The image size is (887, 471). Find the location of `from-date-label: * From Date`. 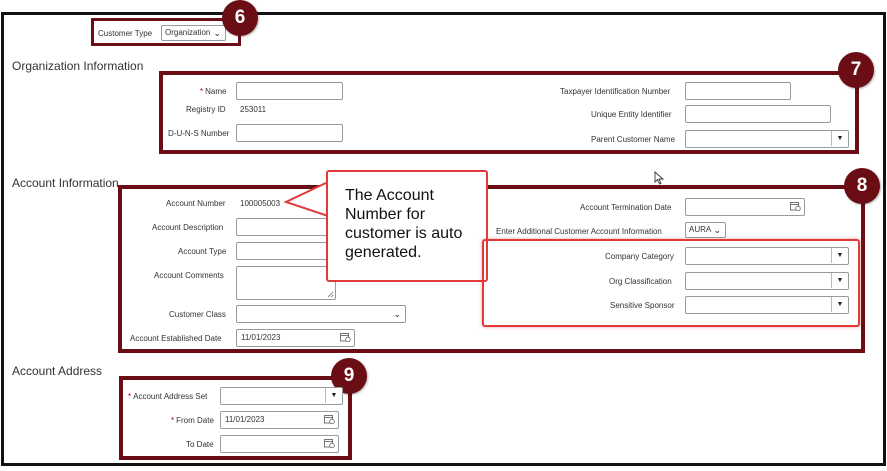

from-date-label: * From Date is located at coordinates (192, 420).